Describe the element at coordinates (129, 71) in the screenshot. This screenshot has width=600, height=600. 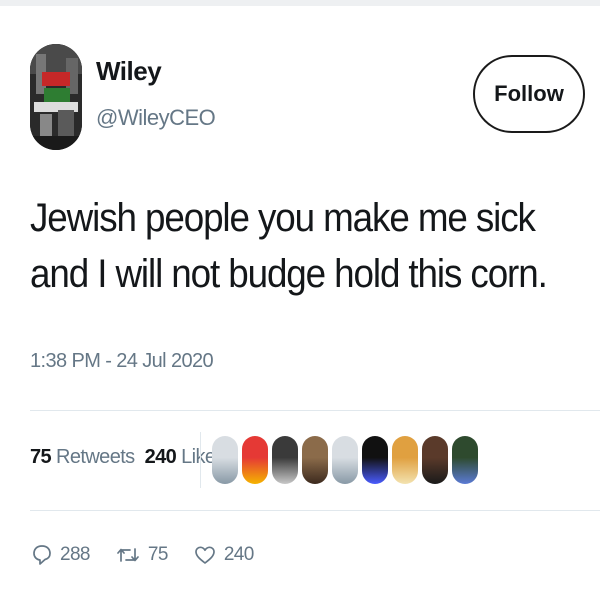
I see `user-name: Wiley` at that location.